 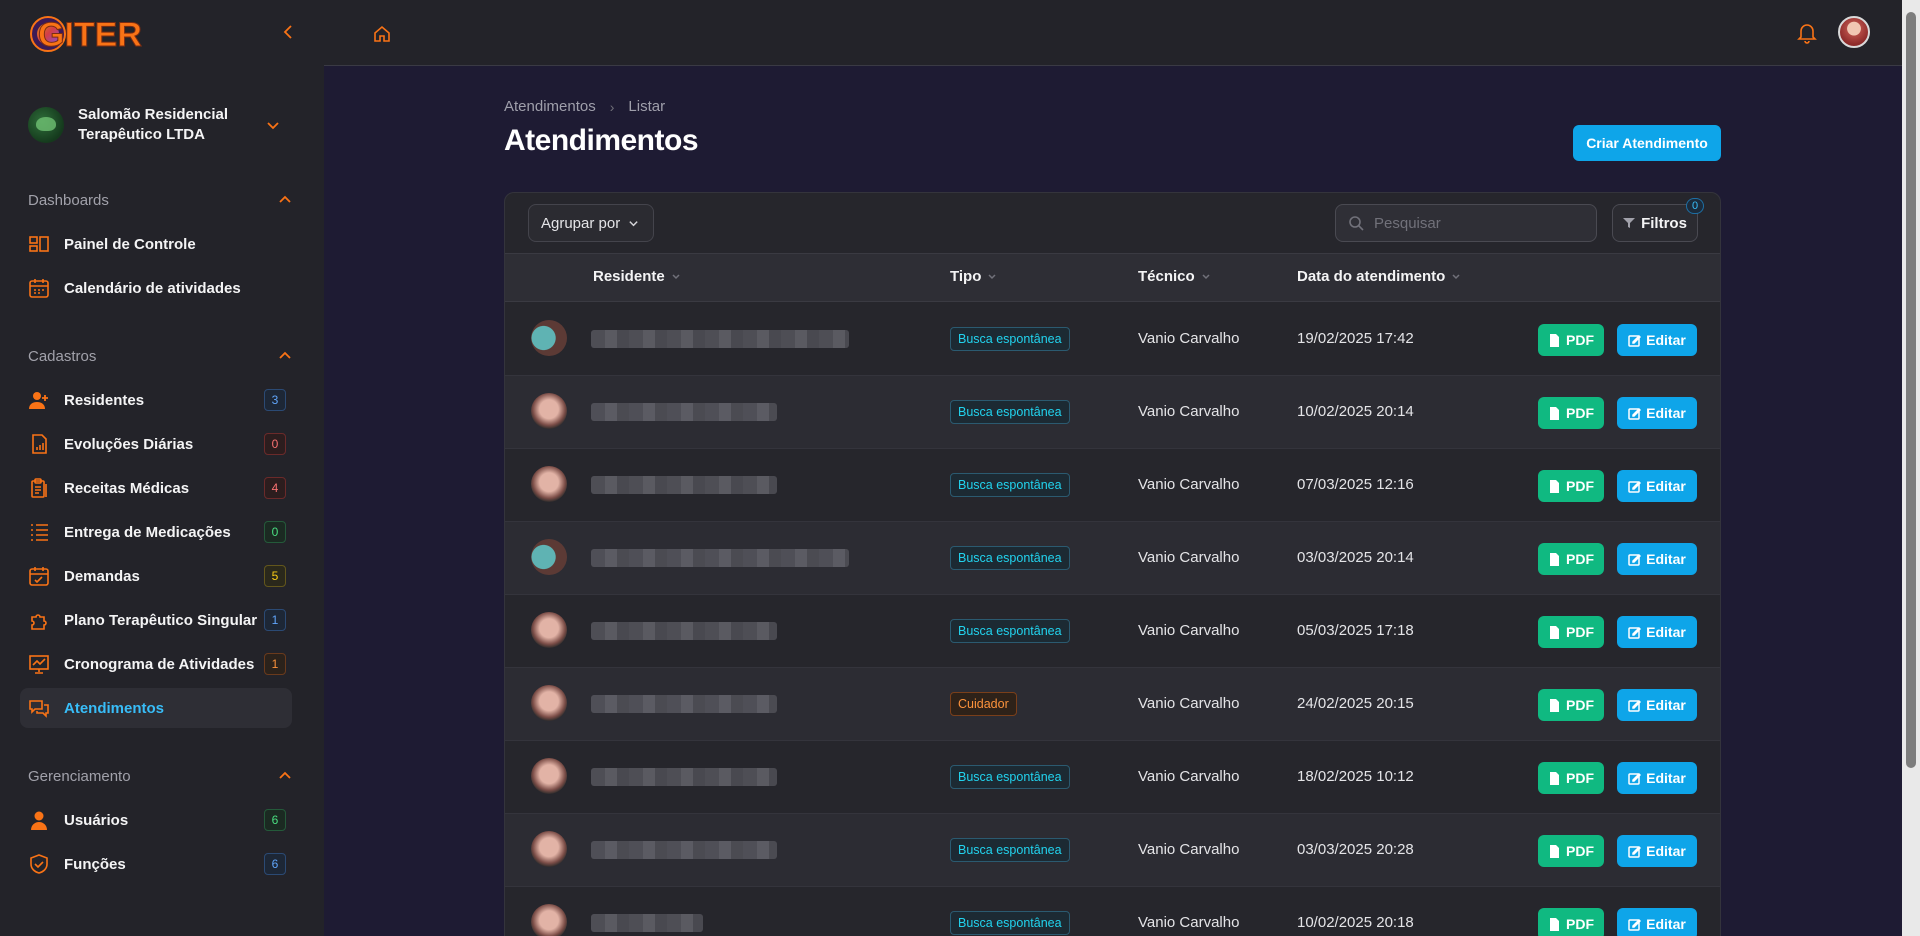 I want to click on sidebar-item-receitas-medicas: Receitas Médicas 4, so click(x=156, y=488).